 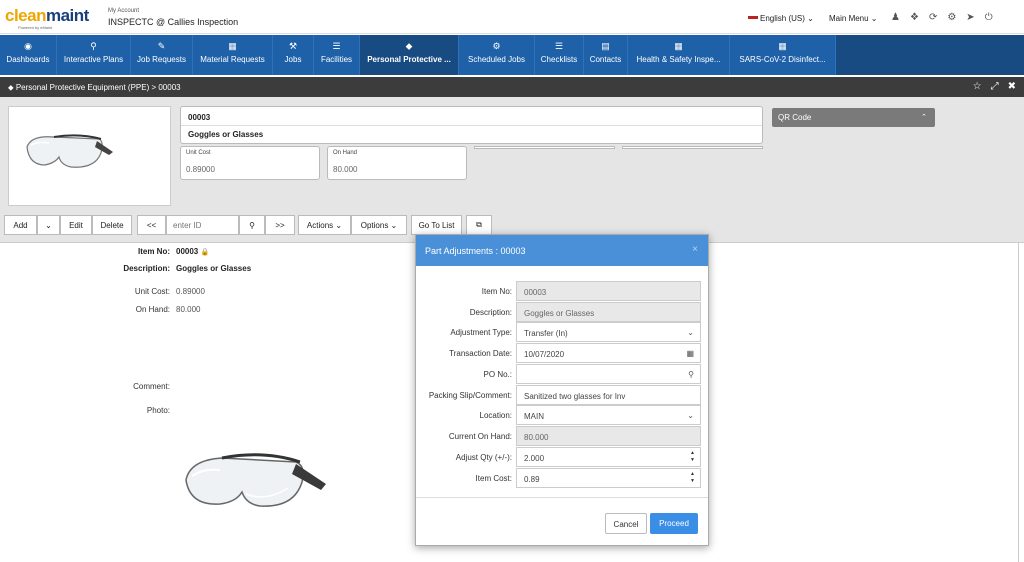 What do you see at coordinates (496, 291) in the screenshot?
I see `field-label: Item No:` at bounding box center [496, 291].